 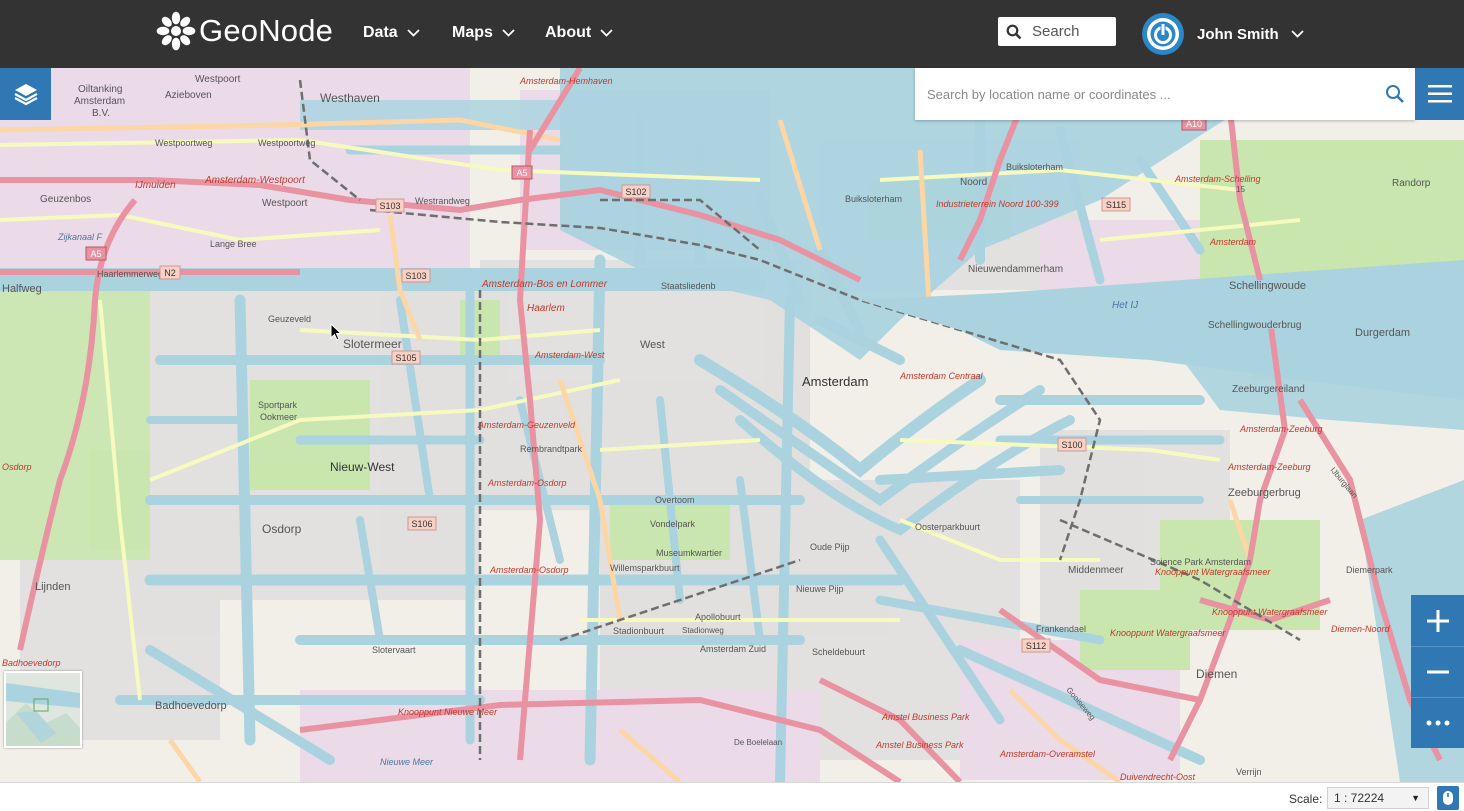 What do you see at coordinates (1200, 562) in the screenshot?
I see `label-science-park: Science Park Amsterdam` at bounding box center [1200, 562].